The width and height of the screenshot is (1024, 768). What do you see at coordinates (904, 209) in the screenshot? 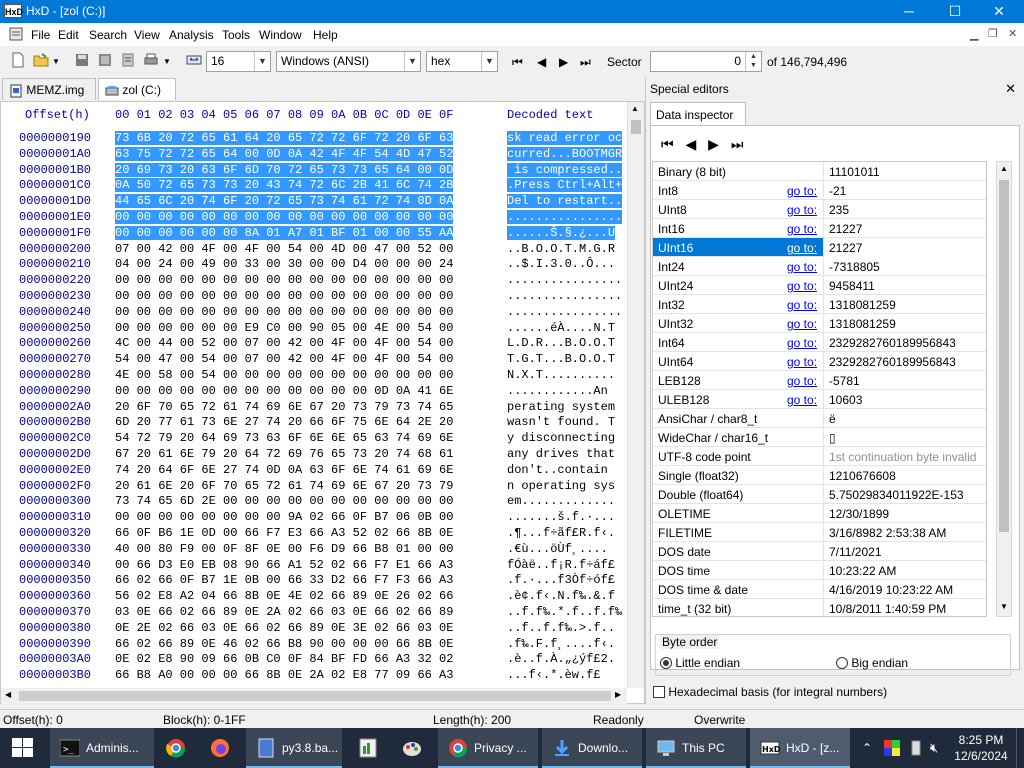
I see `inspector-value: 235` at bounding box center [904, 209].